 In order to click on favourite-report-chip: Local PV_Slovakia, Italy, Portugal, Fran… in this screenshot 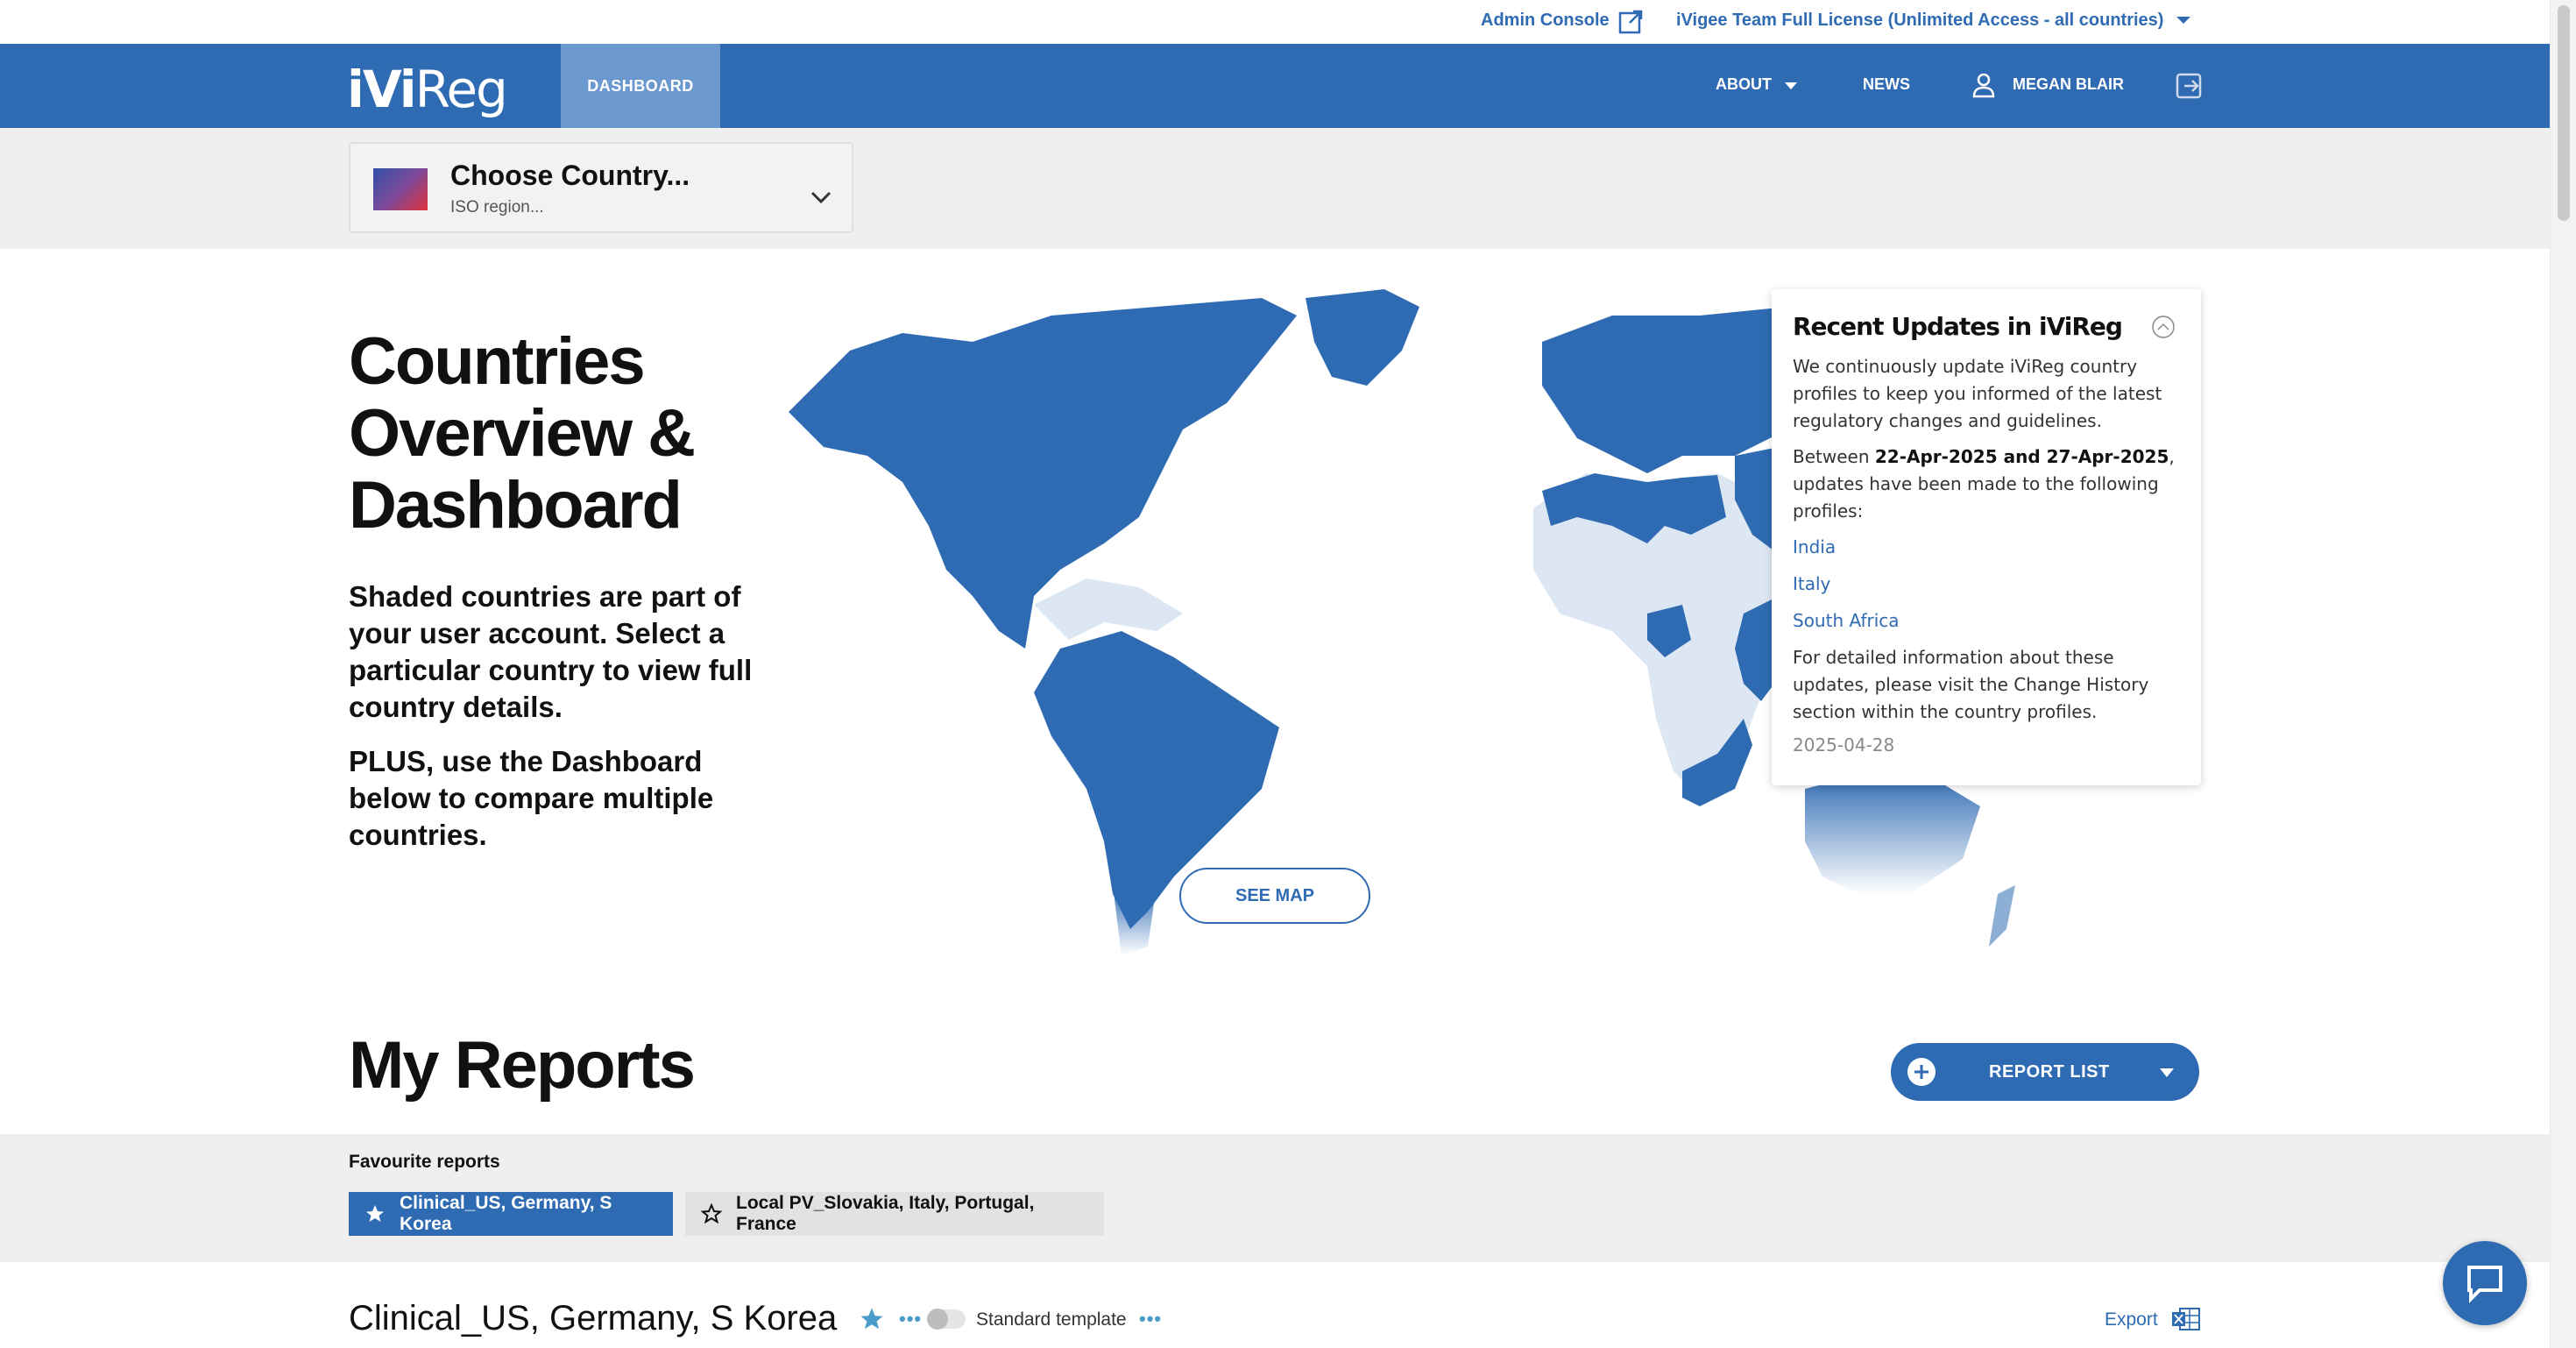, I will do `click(894, 1214)`.